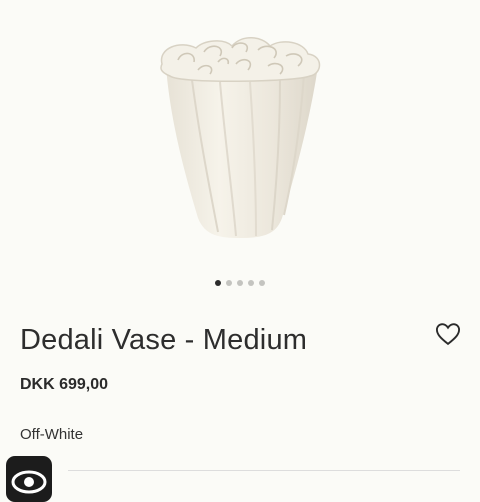  What do you see at coordinates (164, 340) in the screenshot?
I see `product-title: Dedali Vase - Medium` at bounding box center [164, 340].